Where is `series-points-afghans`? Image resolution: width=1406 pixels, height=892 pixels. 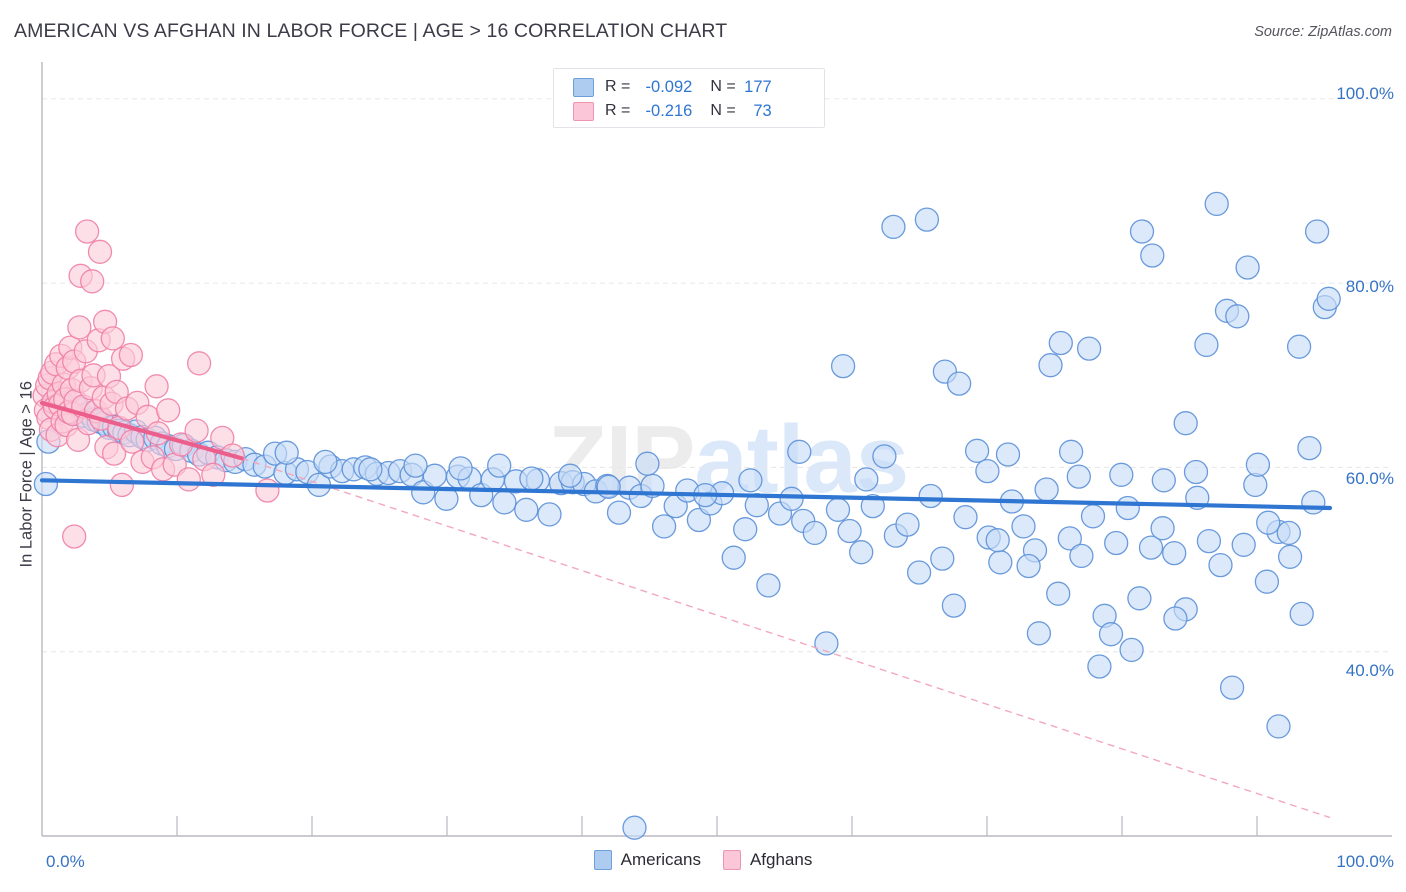 series-points-afghans is located at coordinates (156, 384).